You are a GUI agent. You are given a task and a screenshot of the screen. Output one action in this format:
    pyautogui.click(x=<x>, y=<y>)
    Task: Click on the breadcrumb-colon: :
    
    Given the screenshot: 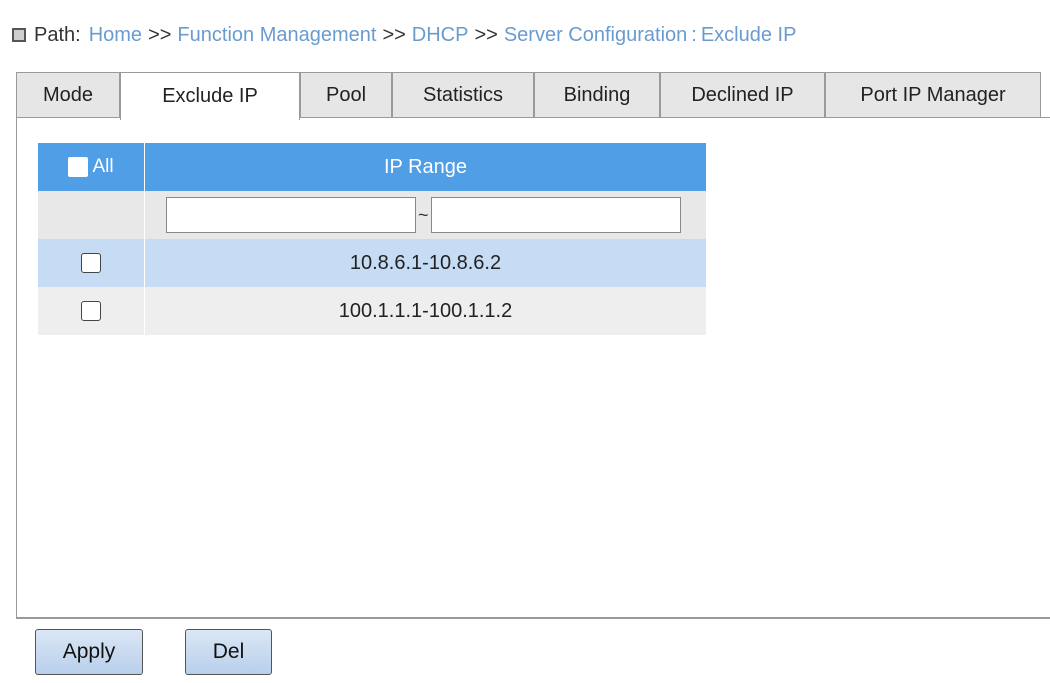 What is the action you would take?
    pyautogui.click(x=694, y=34)
    